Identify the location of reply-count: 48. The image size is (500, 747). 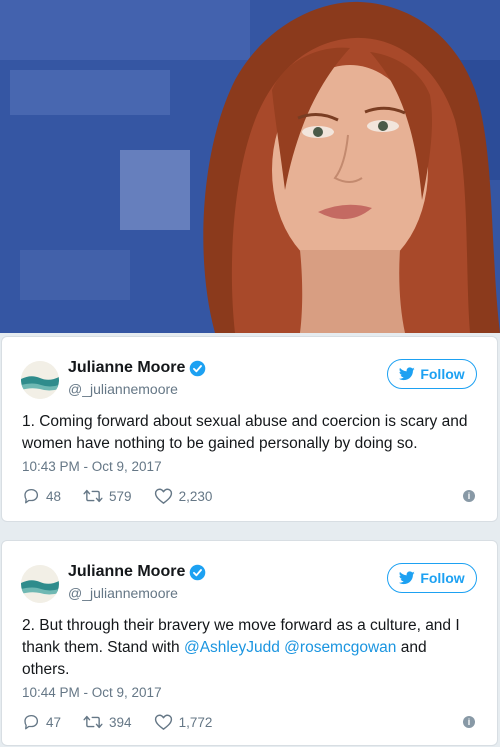
(54, 496).